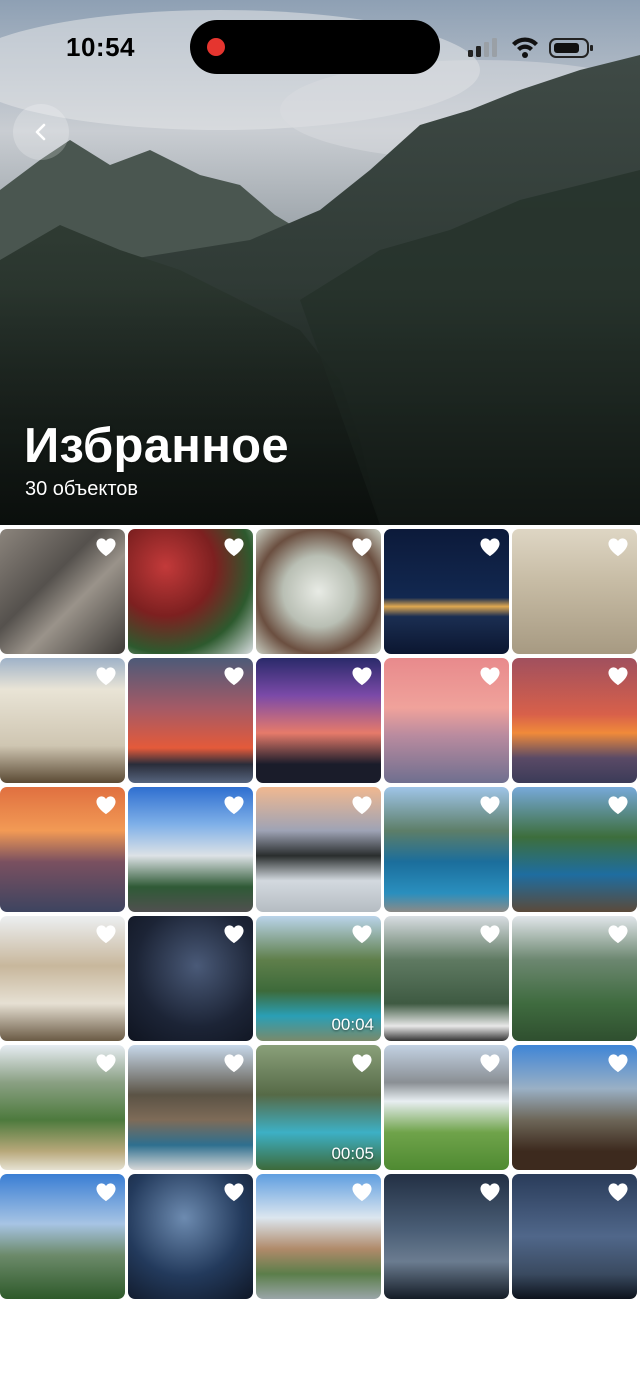  I want to click on wifi-icon, so click(525, 47).